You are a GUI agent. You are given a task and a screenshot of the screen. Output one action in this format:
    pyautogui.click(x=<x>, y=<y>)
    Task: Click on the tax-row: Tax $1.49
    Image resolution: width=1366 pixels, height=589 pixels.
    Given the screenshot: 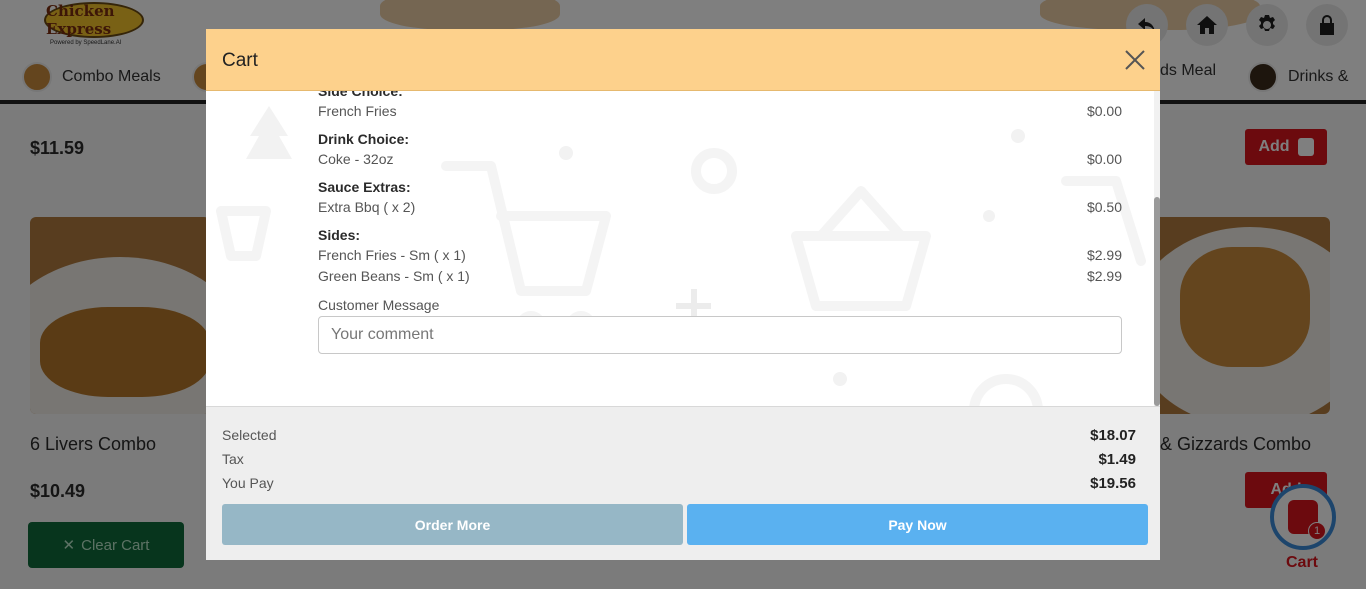 What is the action you would take?
    pyautogui.click(x=679, y=461)
    